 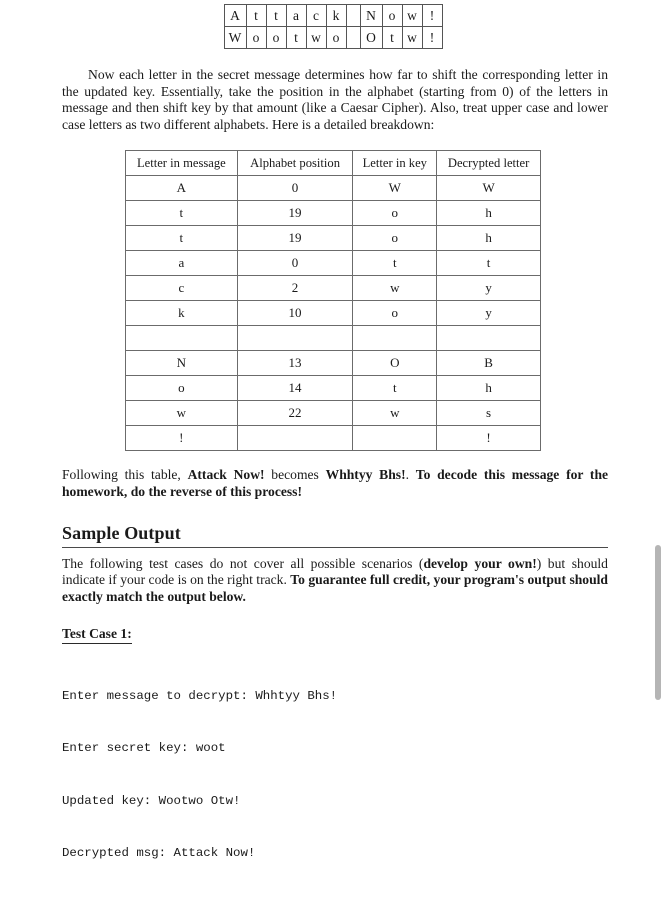 I want to click on column-header-alphabet-position: Alphabet position, so click(x=295, y=163).